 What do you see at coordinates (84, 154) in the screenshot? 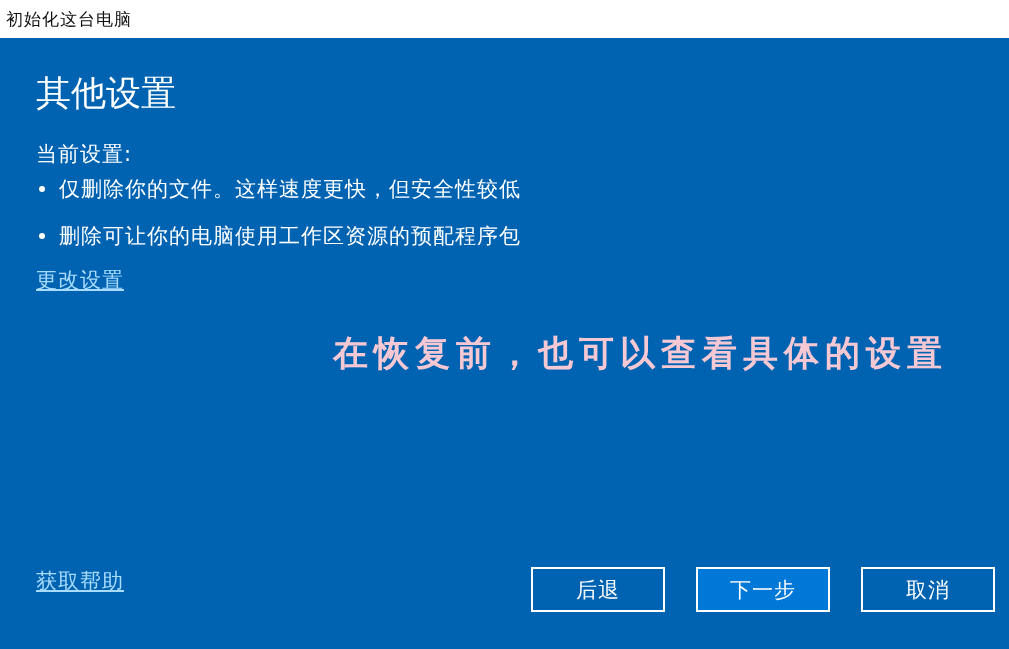
I see `current-settings-label: 当前设置:` at bounding box center [84, 154].